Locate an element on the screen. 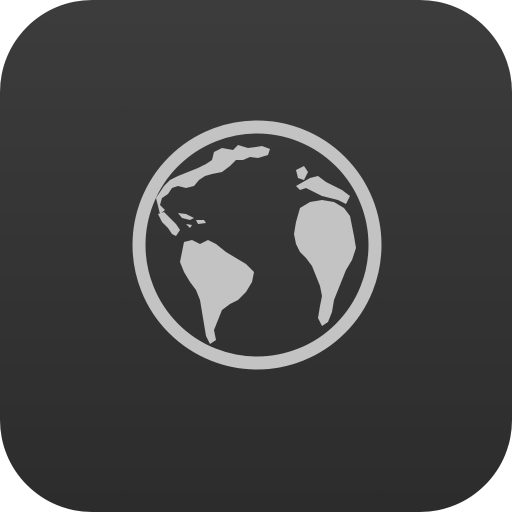  africa-shape is located at coordinates (325, 263).